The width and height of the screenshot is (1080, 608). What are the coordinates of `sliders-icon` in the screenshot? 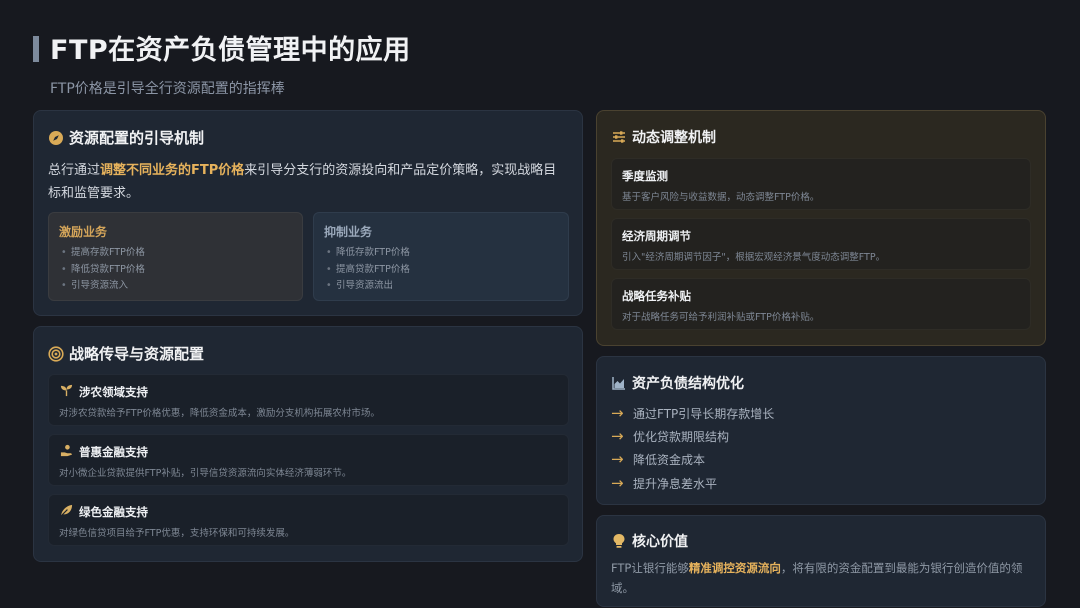 It's located at (619, 137).